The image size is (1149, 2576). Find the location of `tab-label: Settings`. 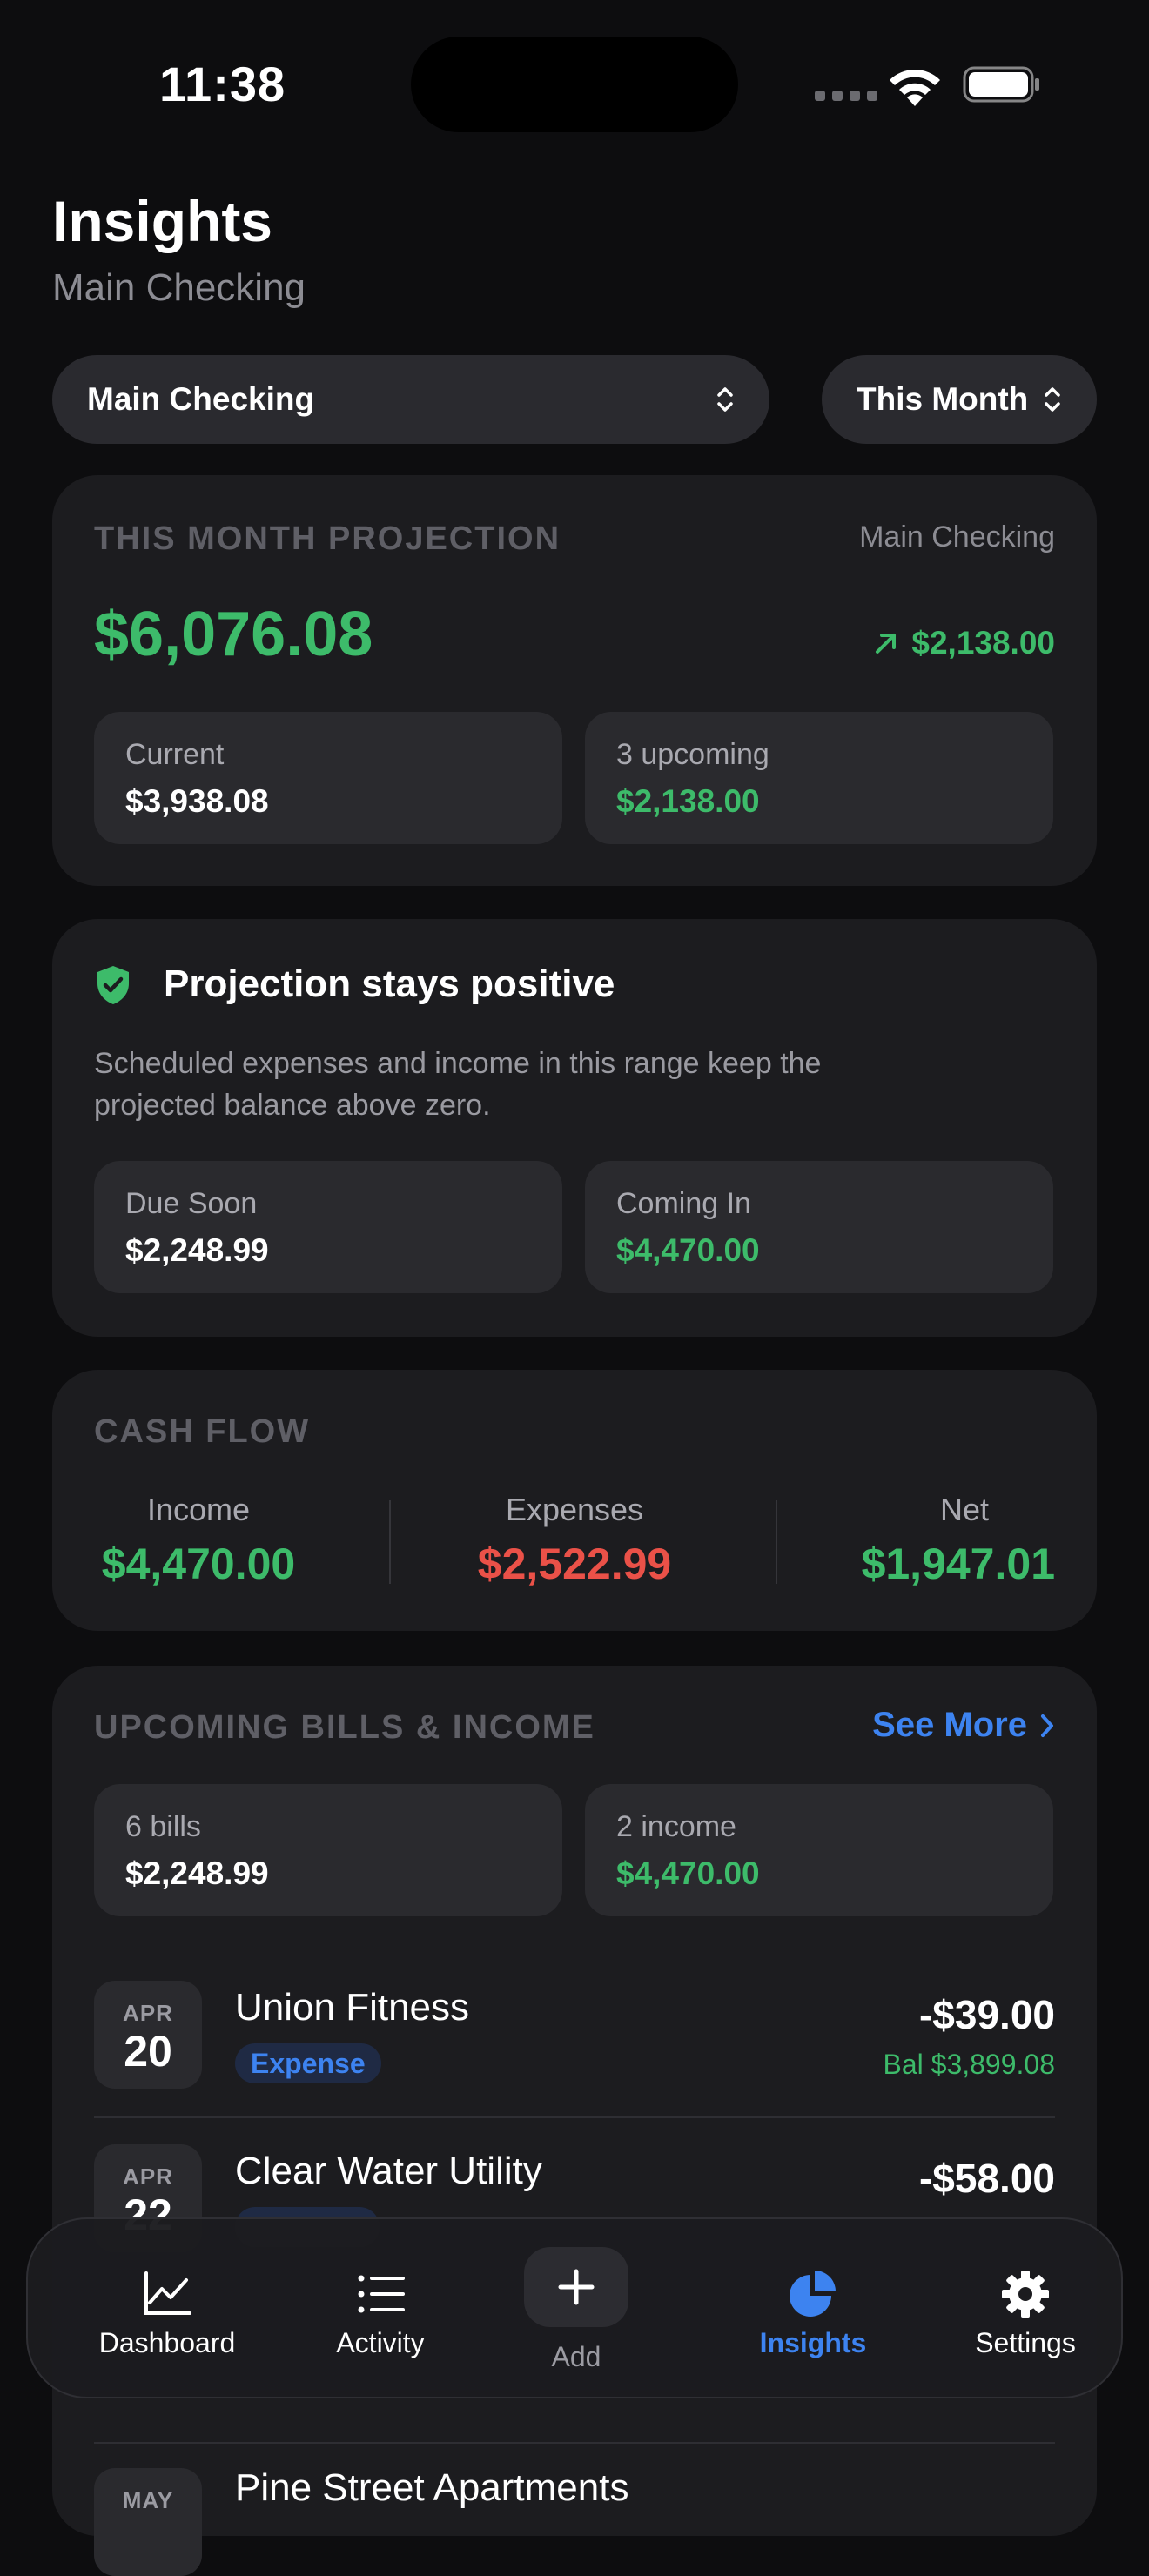

tab-label: Settings is located at coordinates (1025, 2343).